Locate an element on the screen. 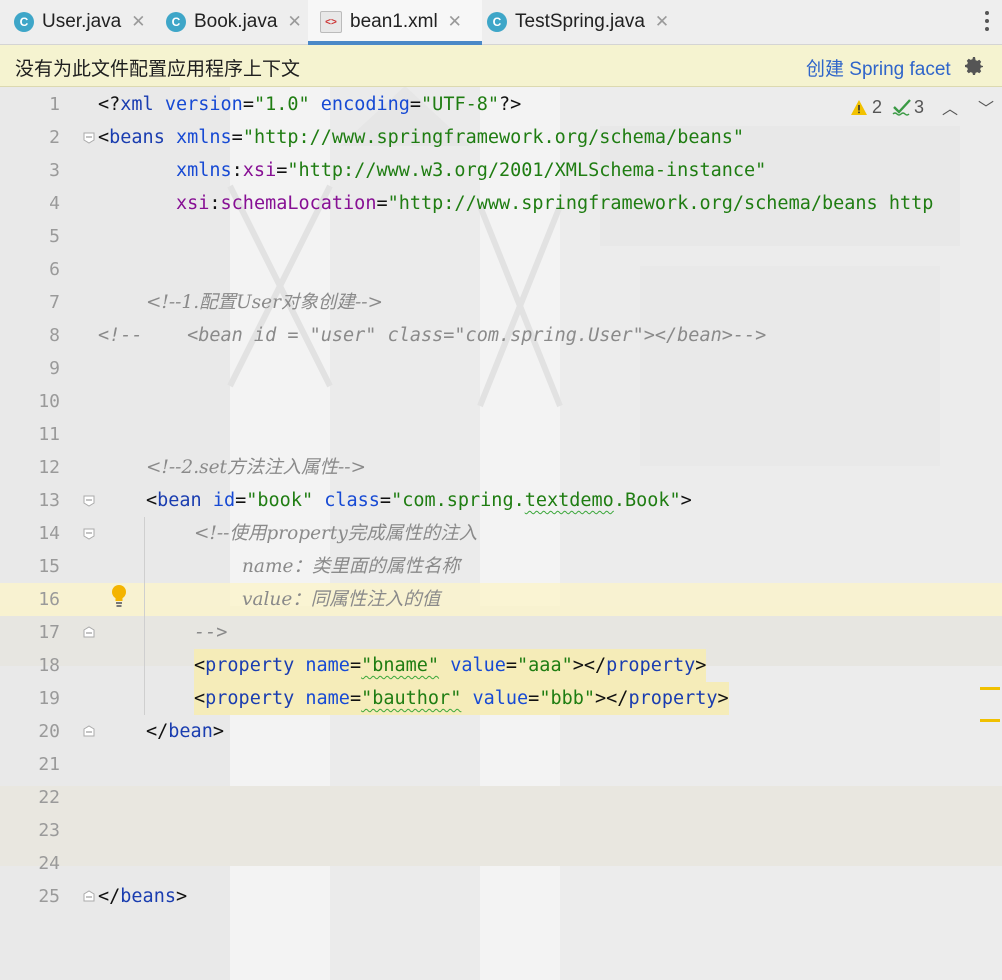 The height and width of the screenshot is (980, 1002). line-number: 16 is located at coordinates (49, 599).